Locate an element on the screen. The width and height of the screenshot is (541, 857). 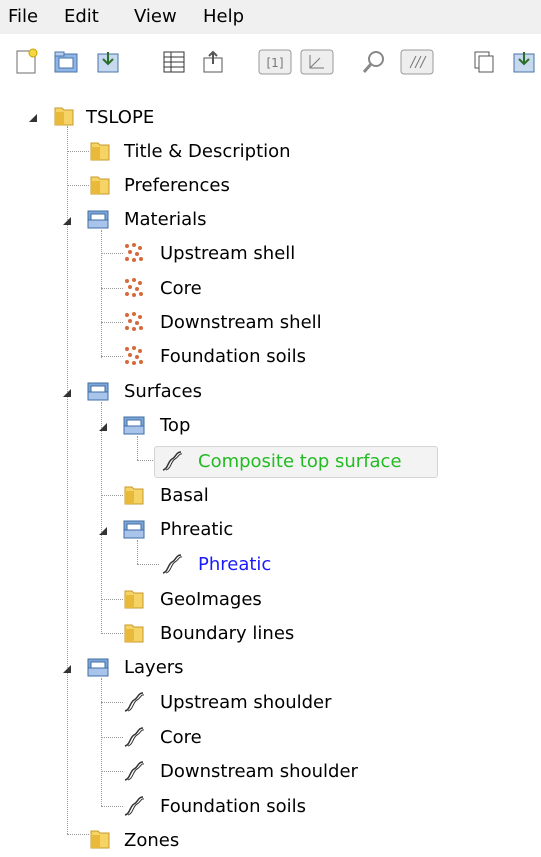
tree-item-layer-foundation-soils: Foundation soils is located at coordinates (233, 806).